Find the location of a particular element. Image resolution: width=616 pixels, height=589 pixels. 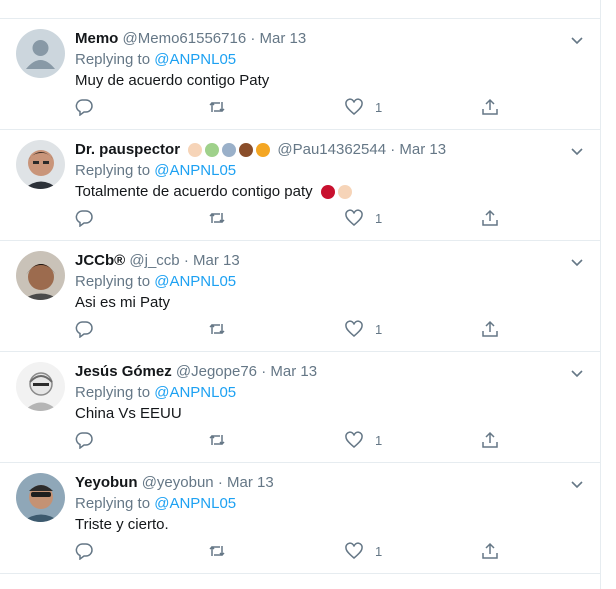

folded-hands-emoji is located at coordinates (195, 150).